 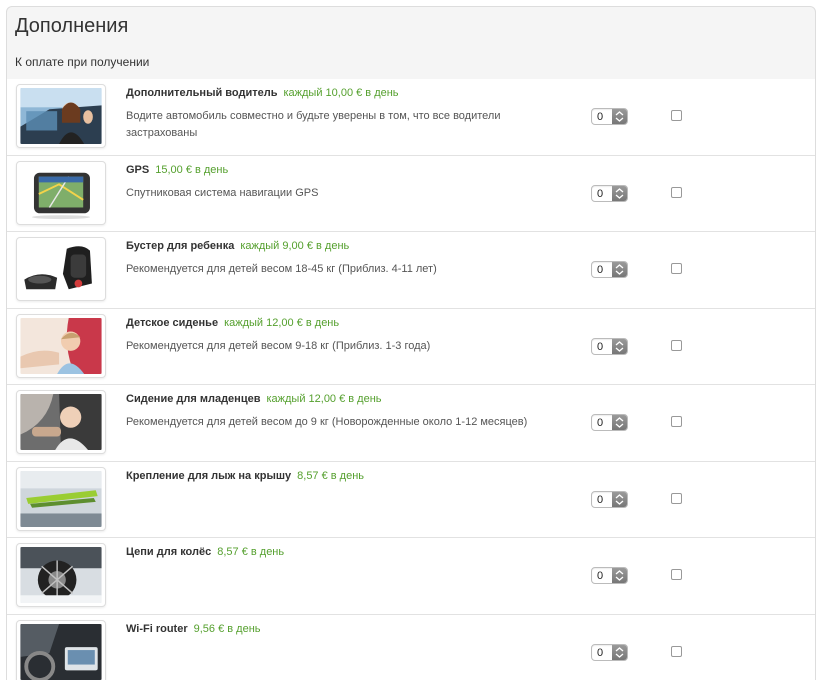 I want to click on extra-name: Цепи для колёс, so click(x=169, y=552).